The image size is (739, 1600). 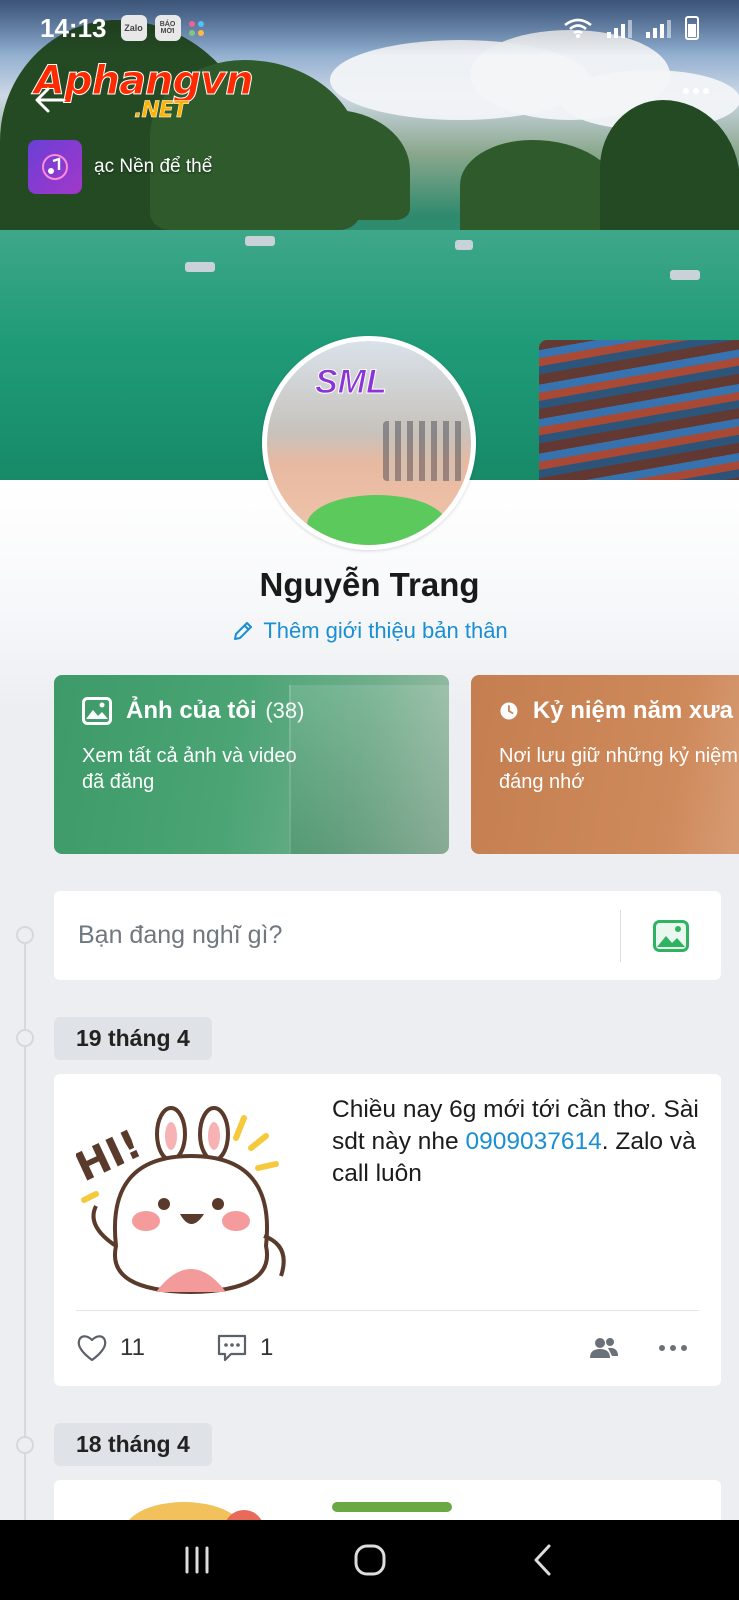 What do you see at coordinates (337, 935) in the screenshot?
I see `status-input` at bounding box center [337, 935].